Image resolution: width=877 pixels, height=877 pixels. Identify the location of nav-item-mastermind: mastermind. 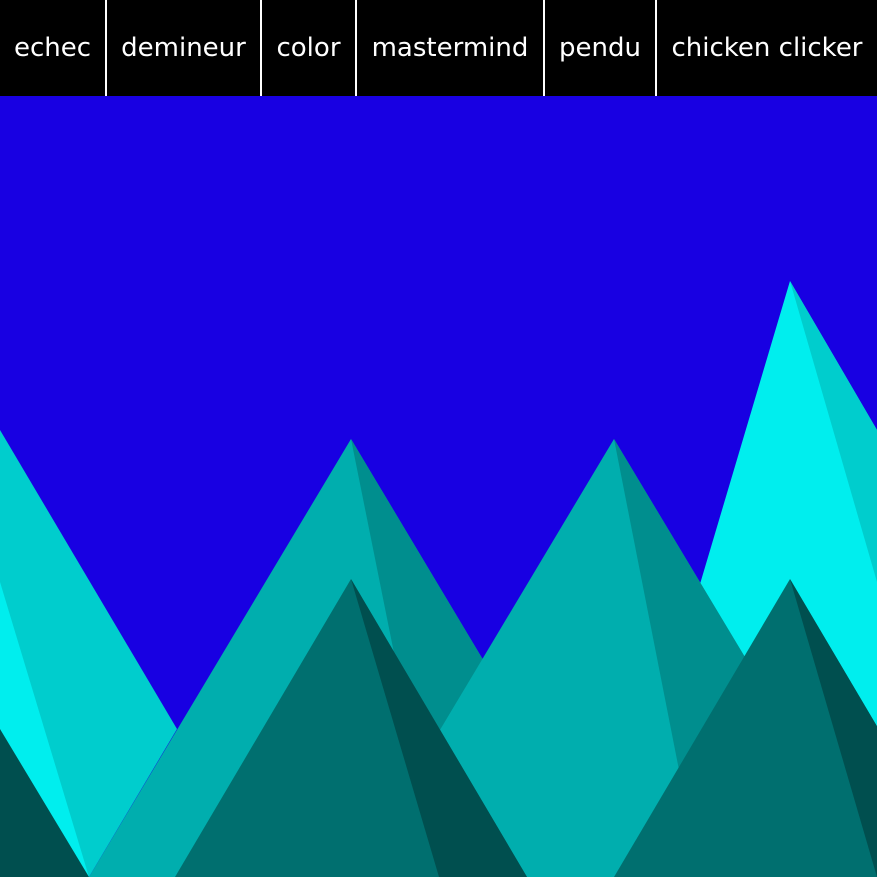
(451, 48).